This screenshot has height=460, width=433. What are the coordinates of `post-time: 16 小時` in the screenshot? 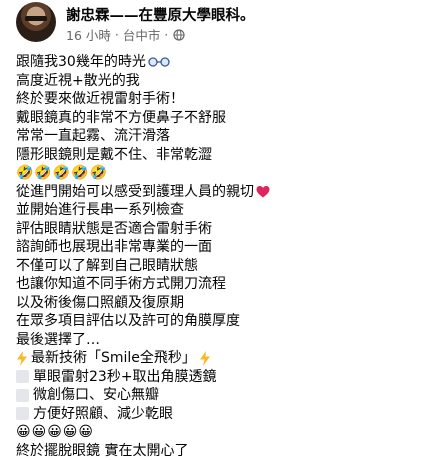 It's located at (88, 34).